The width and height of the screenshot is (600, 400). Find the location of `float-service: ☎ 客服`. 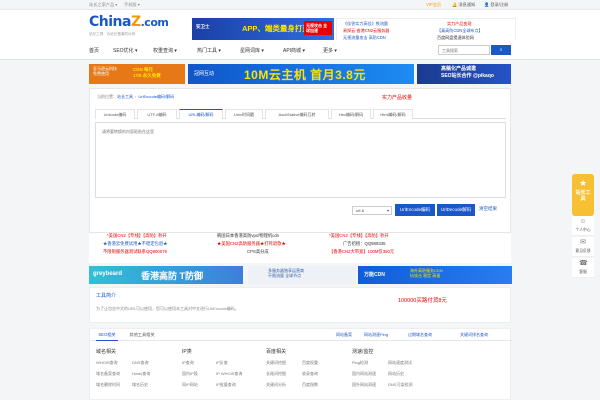

float-service: ☎ 客服 is located at coordinates (583, 268).